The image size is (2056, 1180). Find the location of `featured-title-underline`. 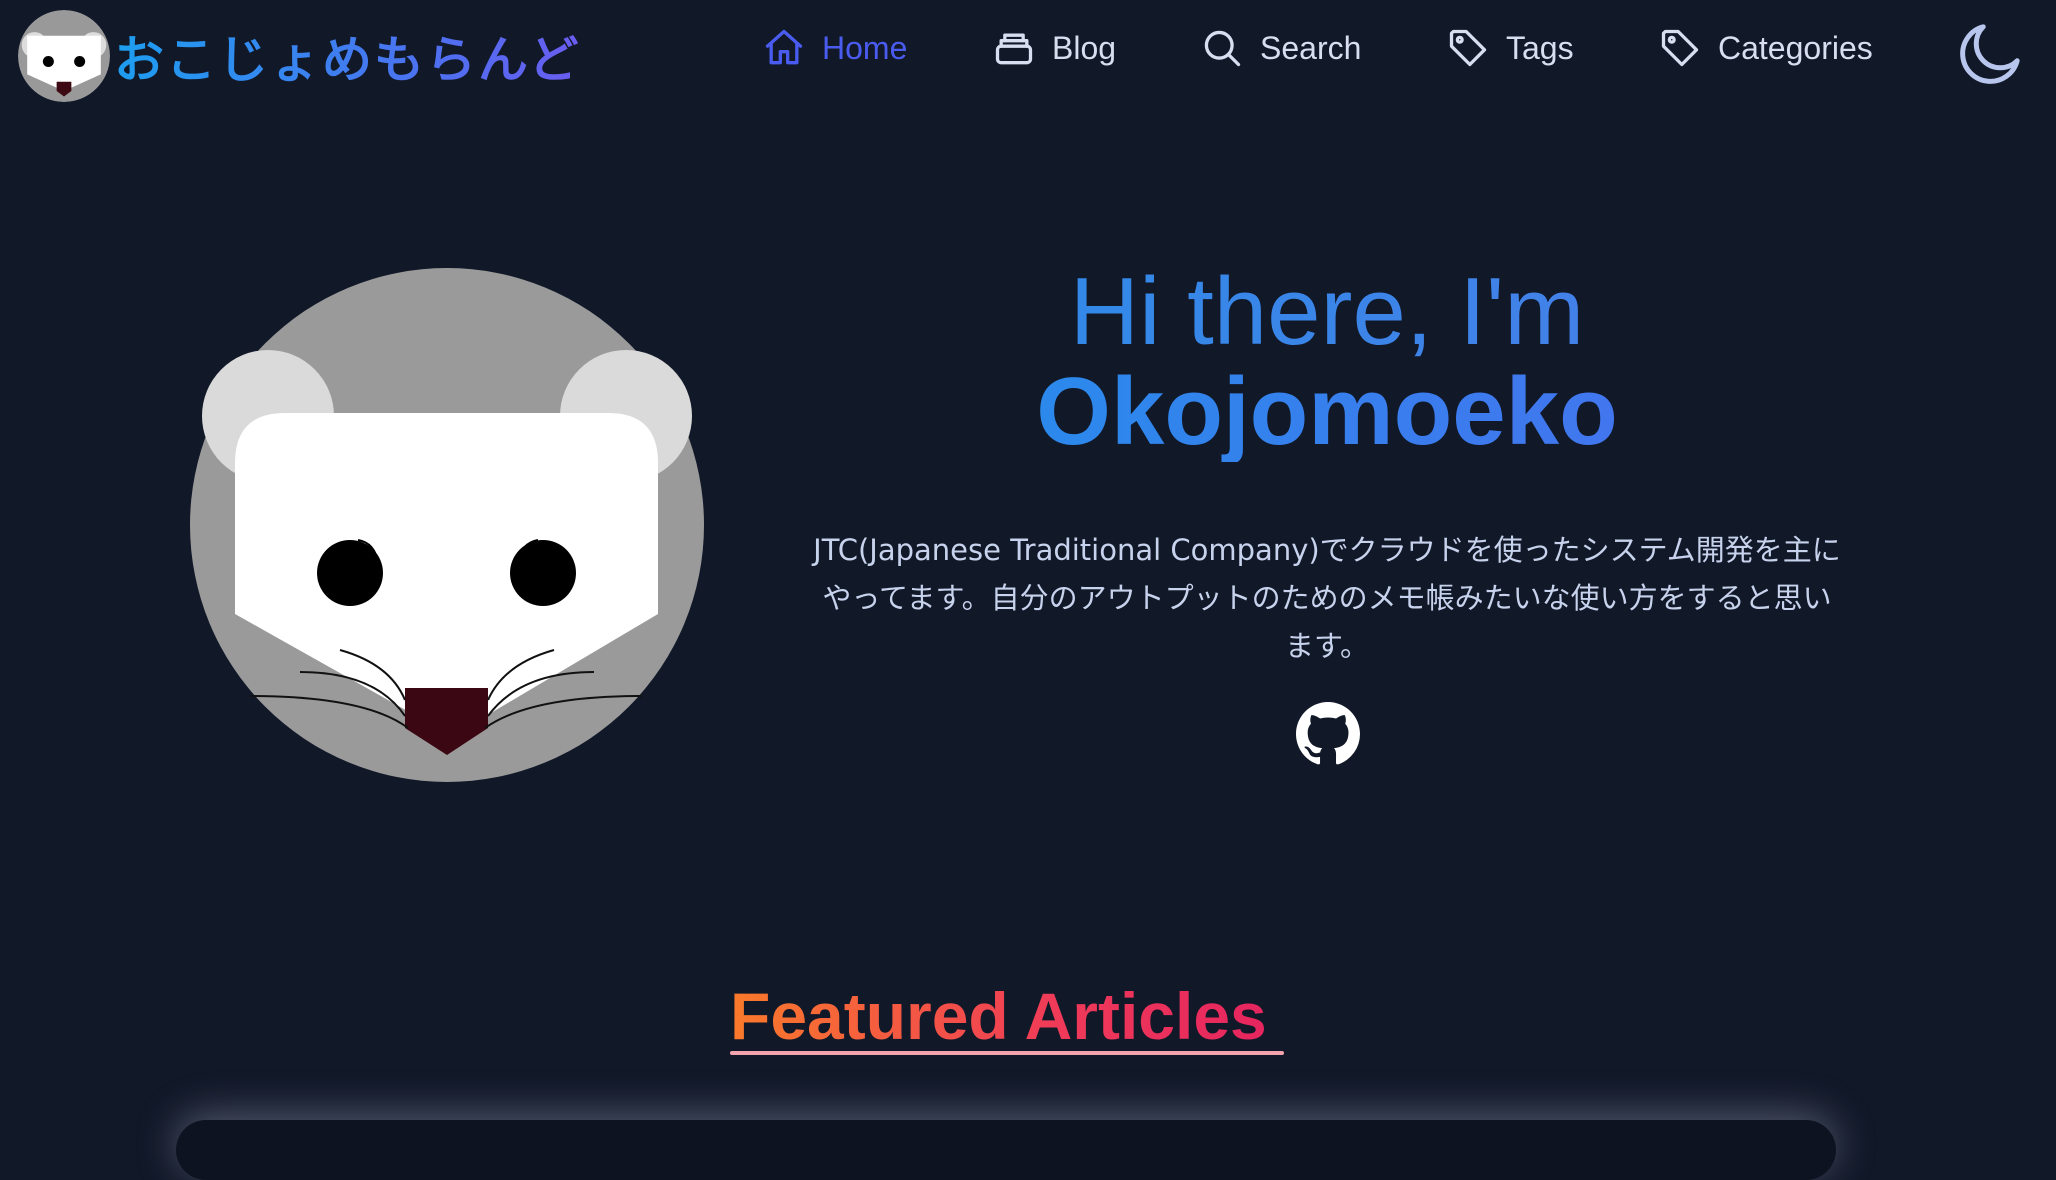

featured-title-underline is located at coordinates (1007, 1053).